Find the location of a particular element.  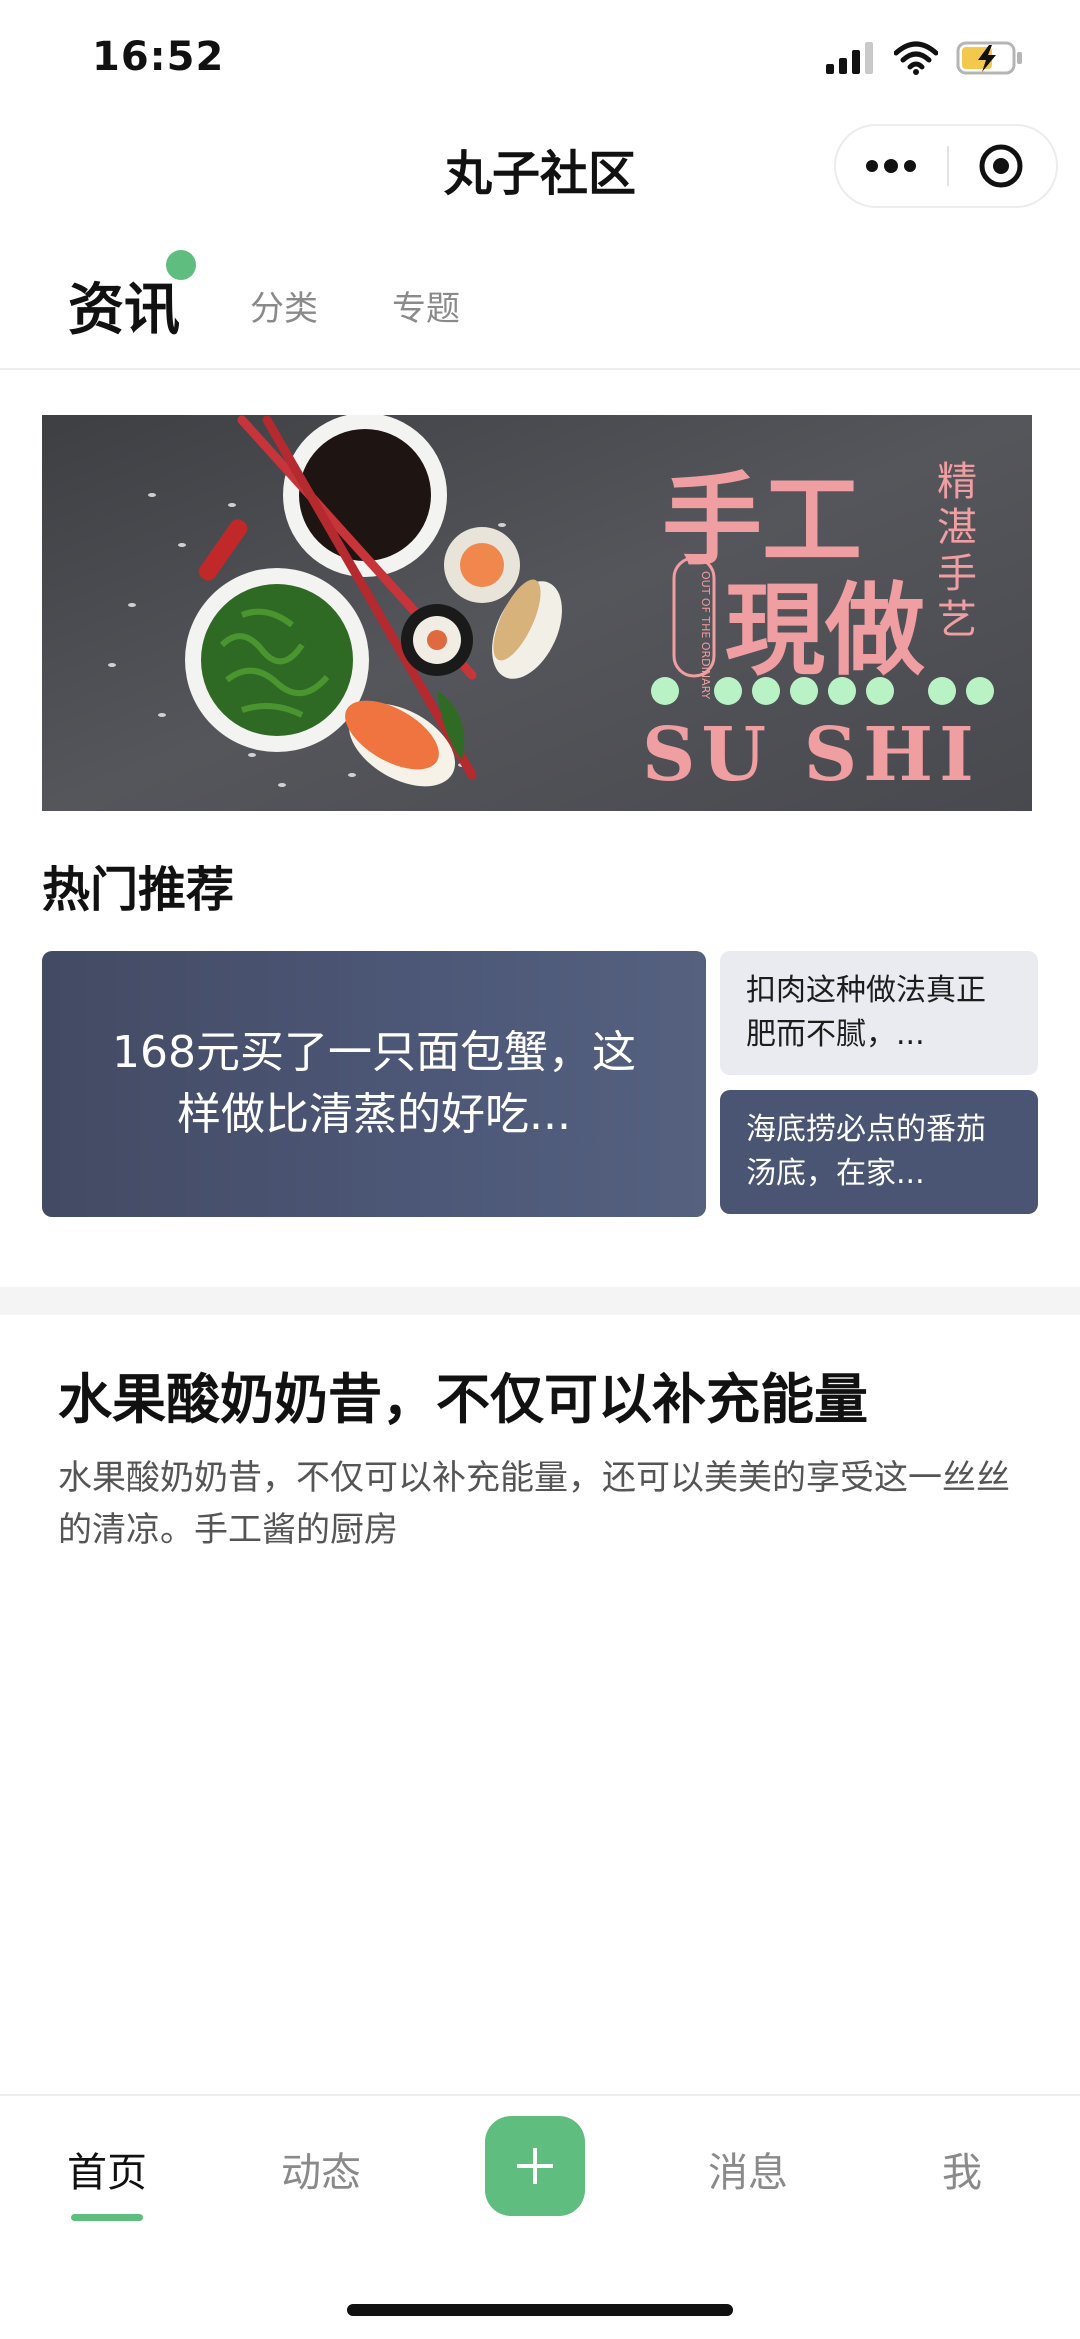

tabbar-home: 首页 is located at coordinates (107, 2169).